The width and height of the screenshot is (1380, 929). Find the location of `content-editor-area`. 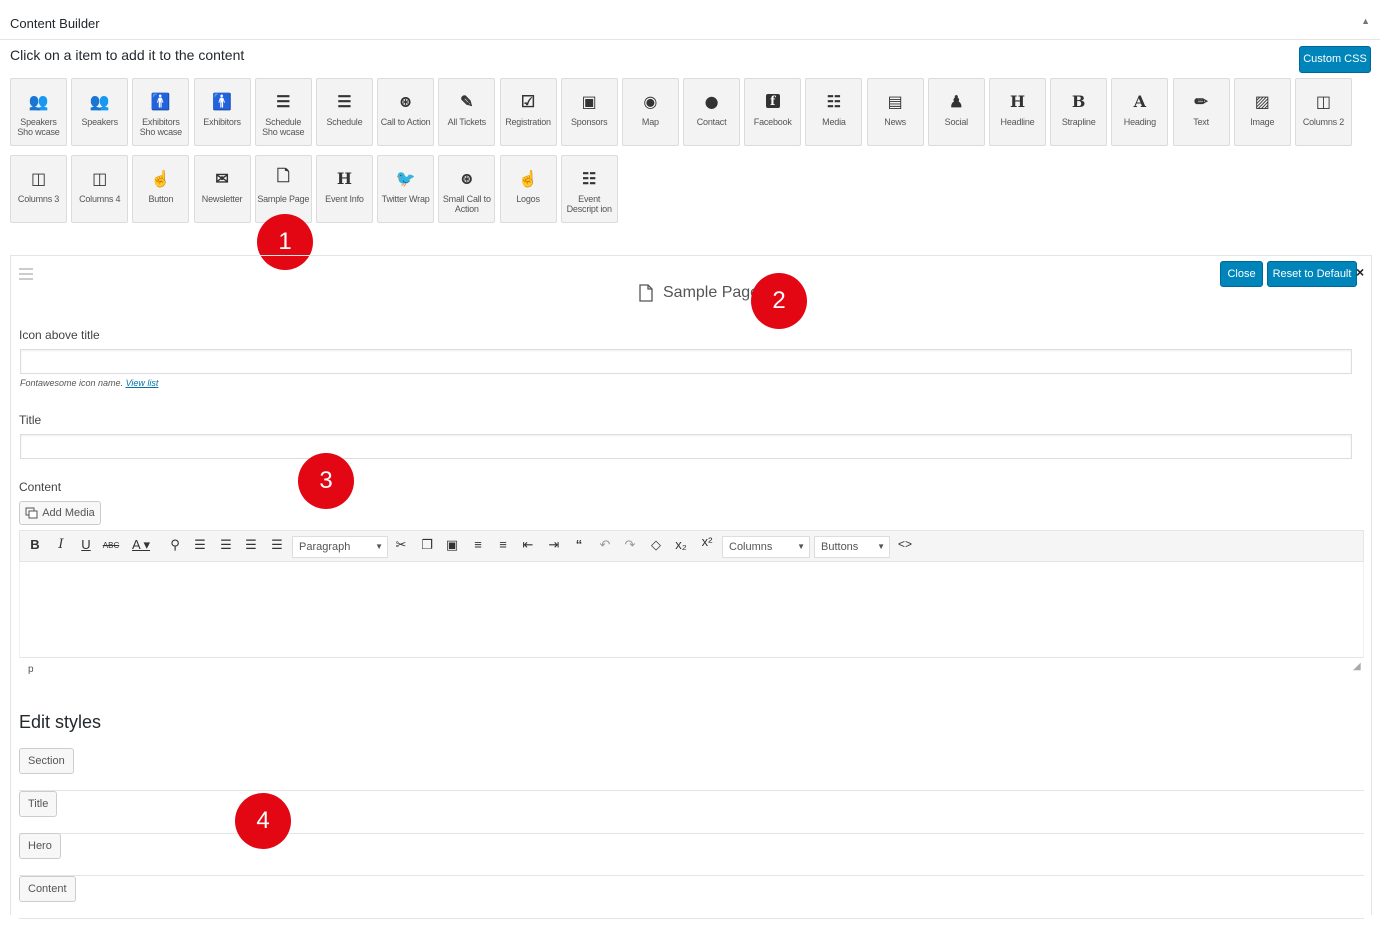

content-editor-area is located at coordinates (691, 610).